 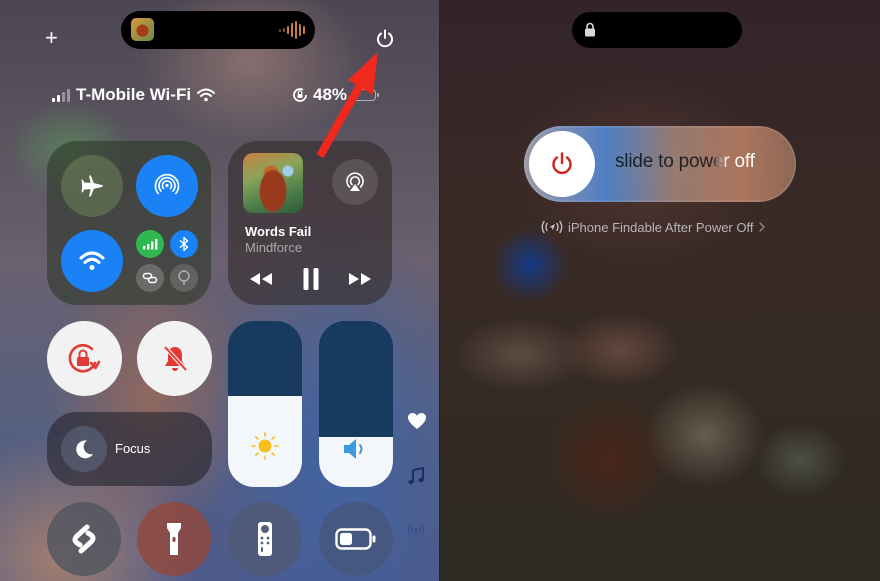 I want to click on flashlight-button, so click(x=174, y=539).